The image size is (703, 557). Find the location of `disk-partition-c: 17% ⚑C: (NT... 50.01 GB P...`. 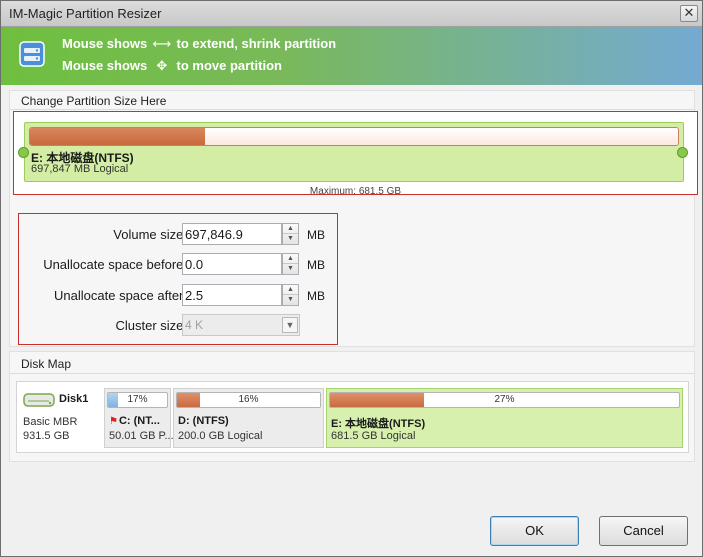

disk-partition-c: 17% ⚑C: (NT... 50.01 GB P... is located at coordinates (139, 418).